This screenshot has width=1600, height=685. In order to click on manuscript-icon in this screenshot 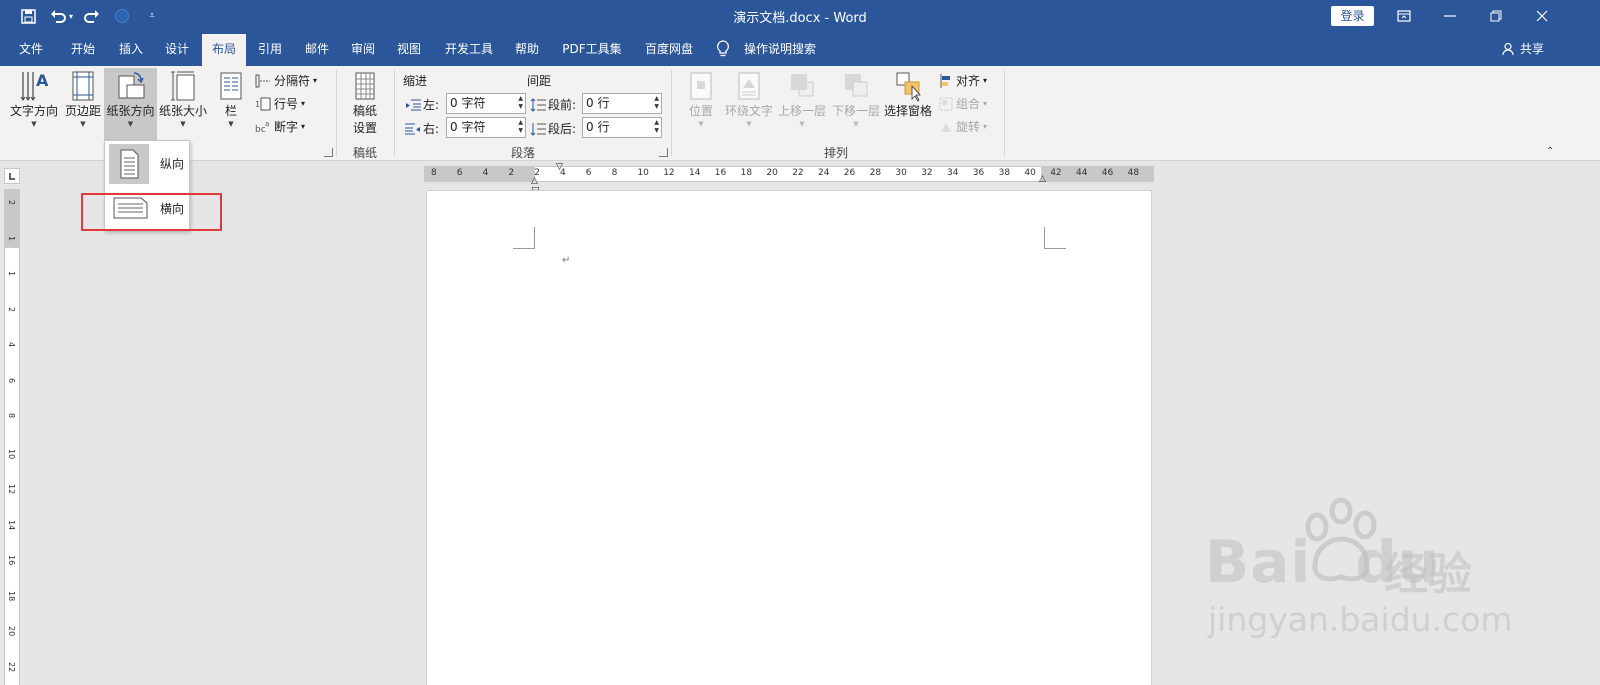, I will do `click(365, 86)`.